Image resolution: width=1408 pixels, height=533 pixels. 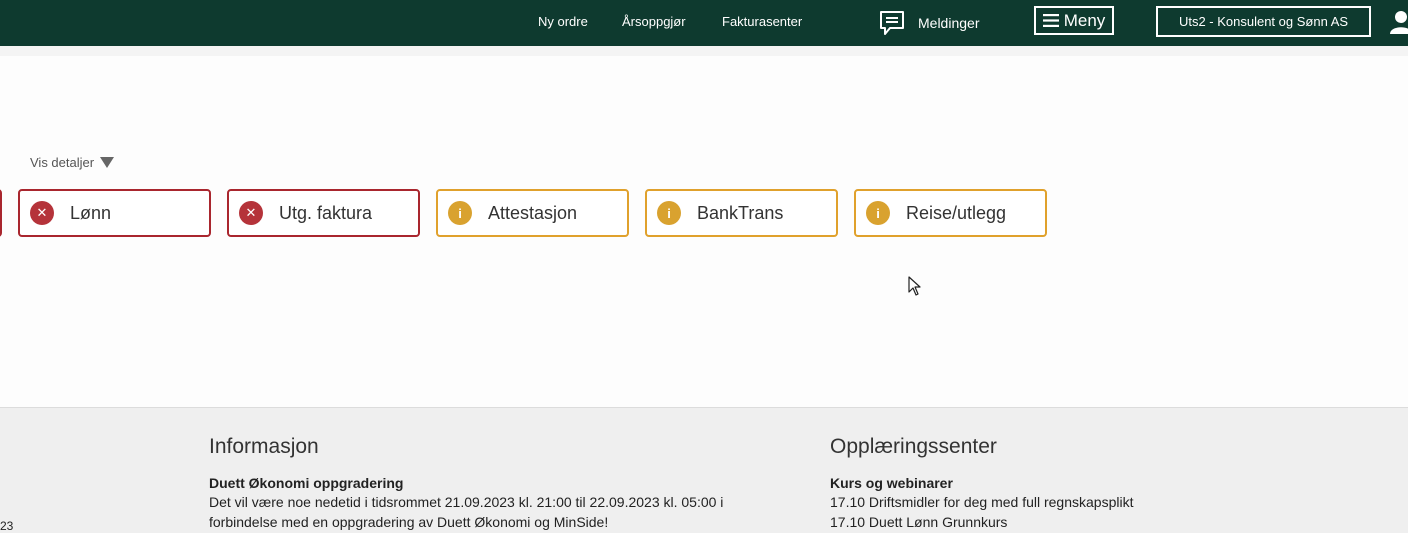 I want to click on mouse-cursor-icon, so click(x=914, y=286).